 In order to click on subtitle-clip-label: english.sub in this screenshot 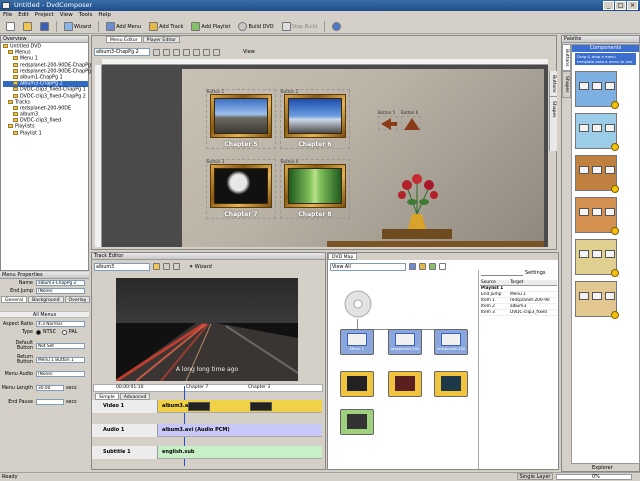, I will do `click(178, 452)`.